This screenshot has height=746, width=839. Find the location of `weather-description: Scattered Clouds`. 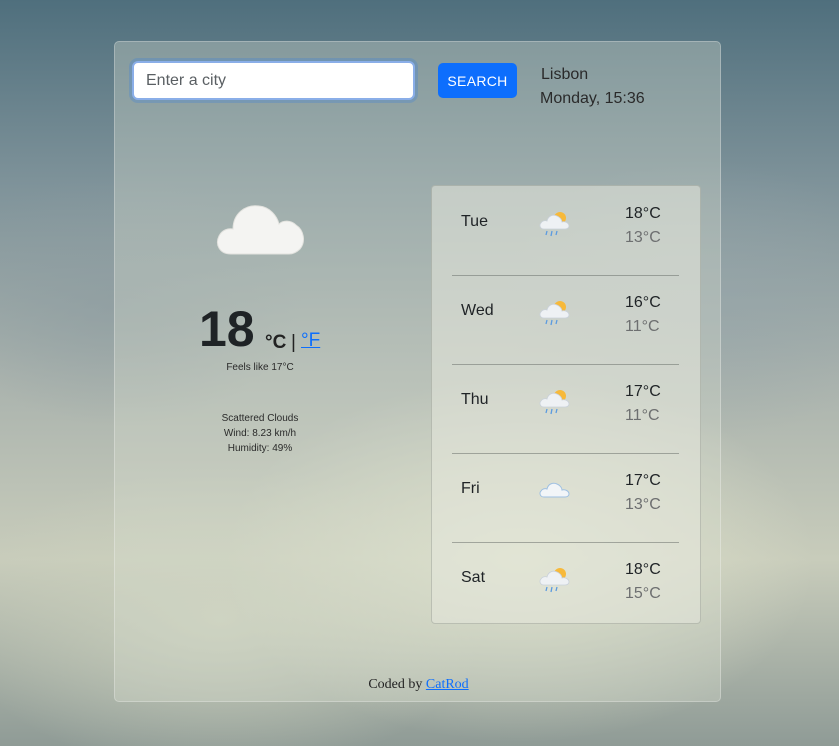

weather-description: Scattered Clouds is located at coordinates (260, 418).